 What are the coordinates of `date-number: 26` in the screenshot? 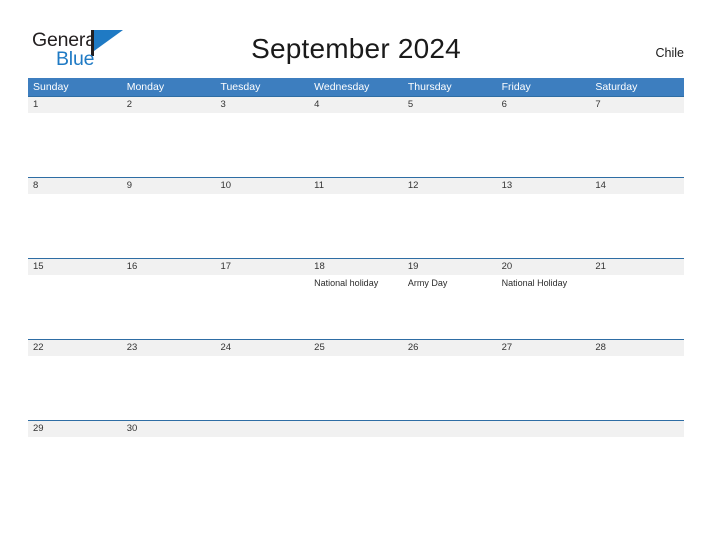 It's located at (450, 348).